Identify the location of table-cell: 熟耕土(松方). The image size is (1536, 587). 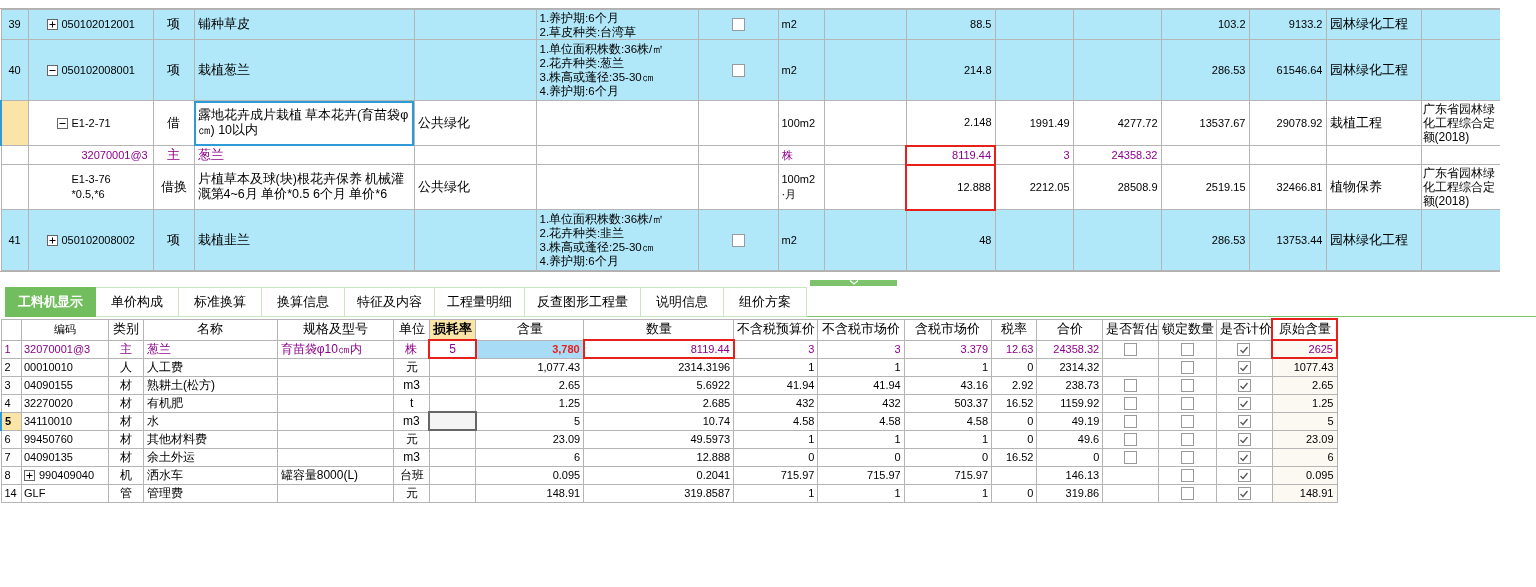
(210, 385).